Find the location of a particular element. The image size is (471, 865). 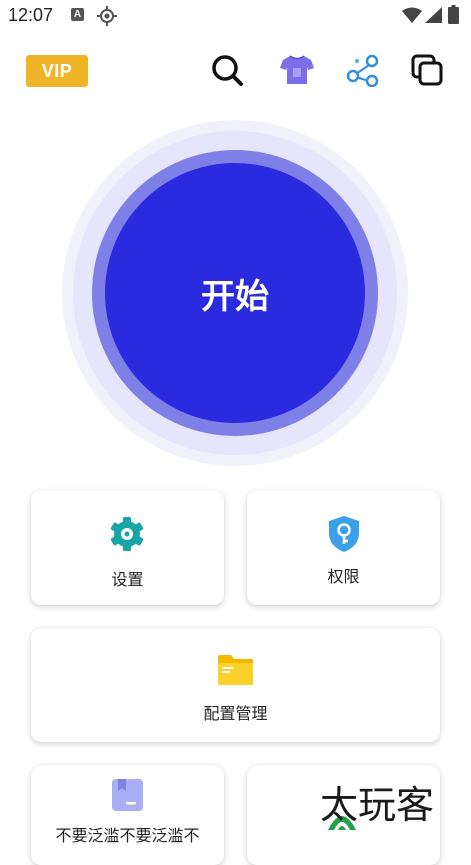

theme-button is located at coordinates (296, 70).